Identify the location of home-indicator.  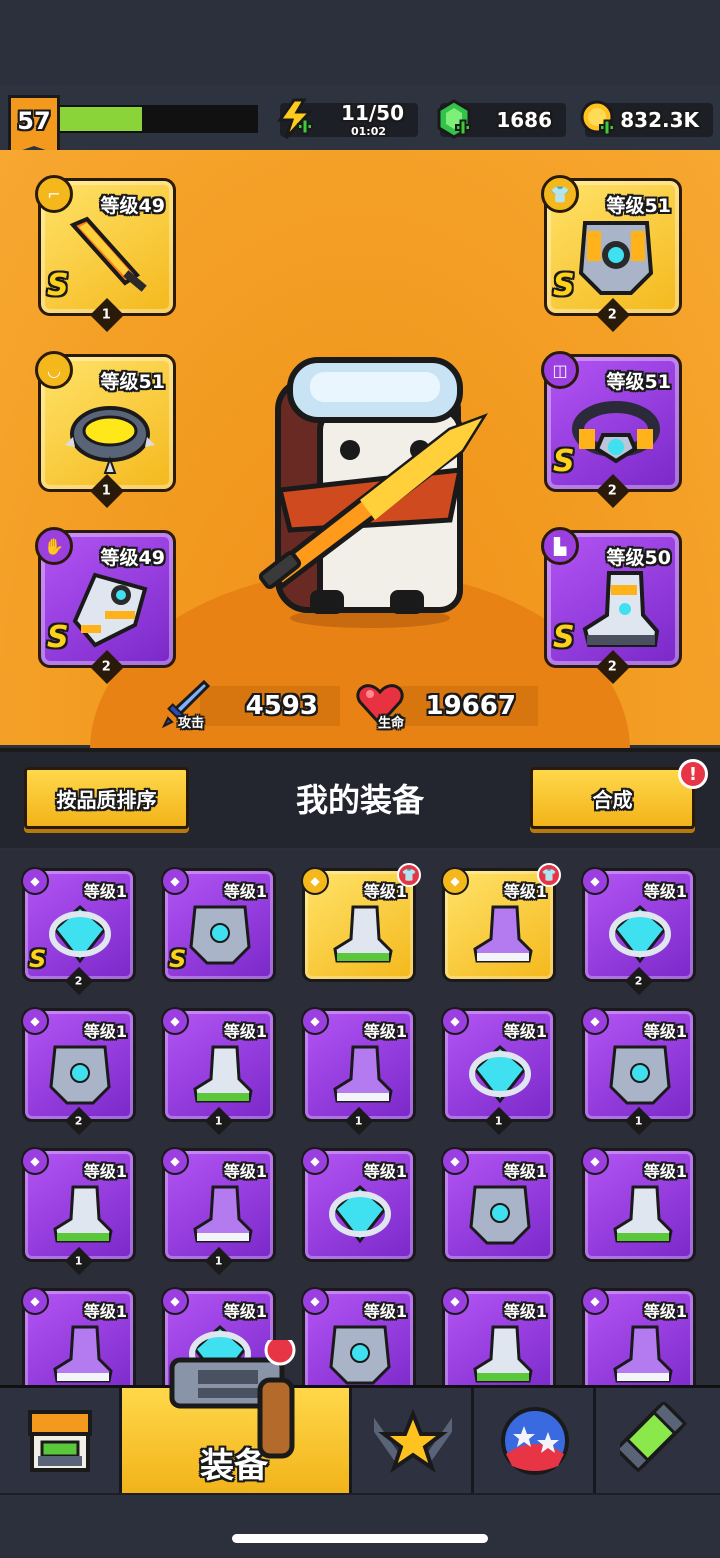
(360, 1538).